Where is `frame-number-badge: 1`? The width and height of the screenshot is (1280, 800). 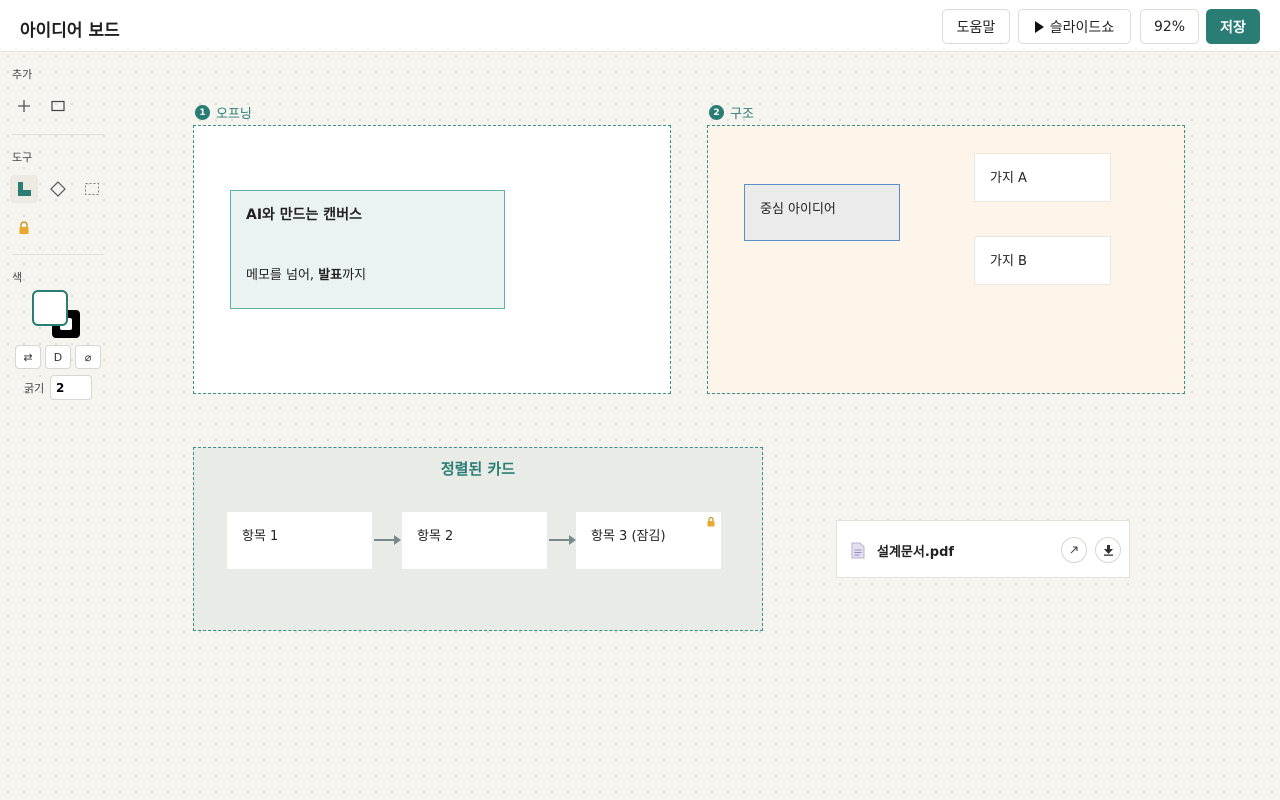 frame-number-badge: 1 is located at coordinates (202, 112).